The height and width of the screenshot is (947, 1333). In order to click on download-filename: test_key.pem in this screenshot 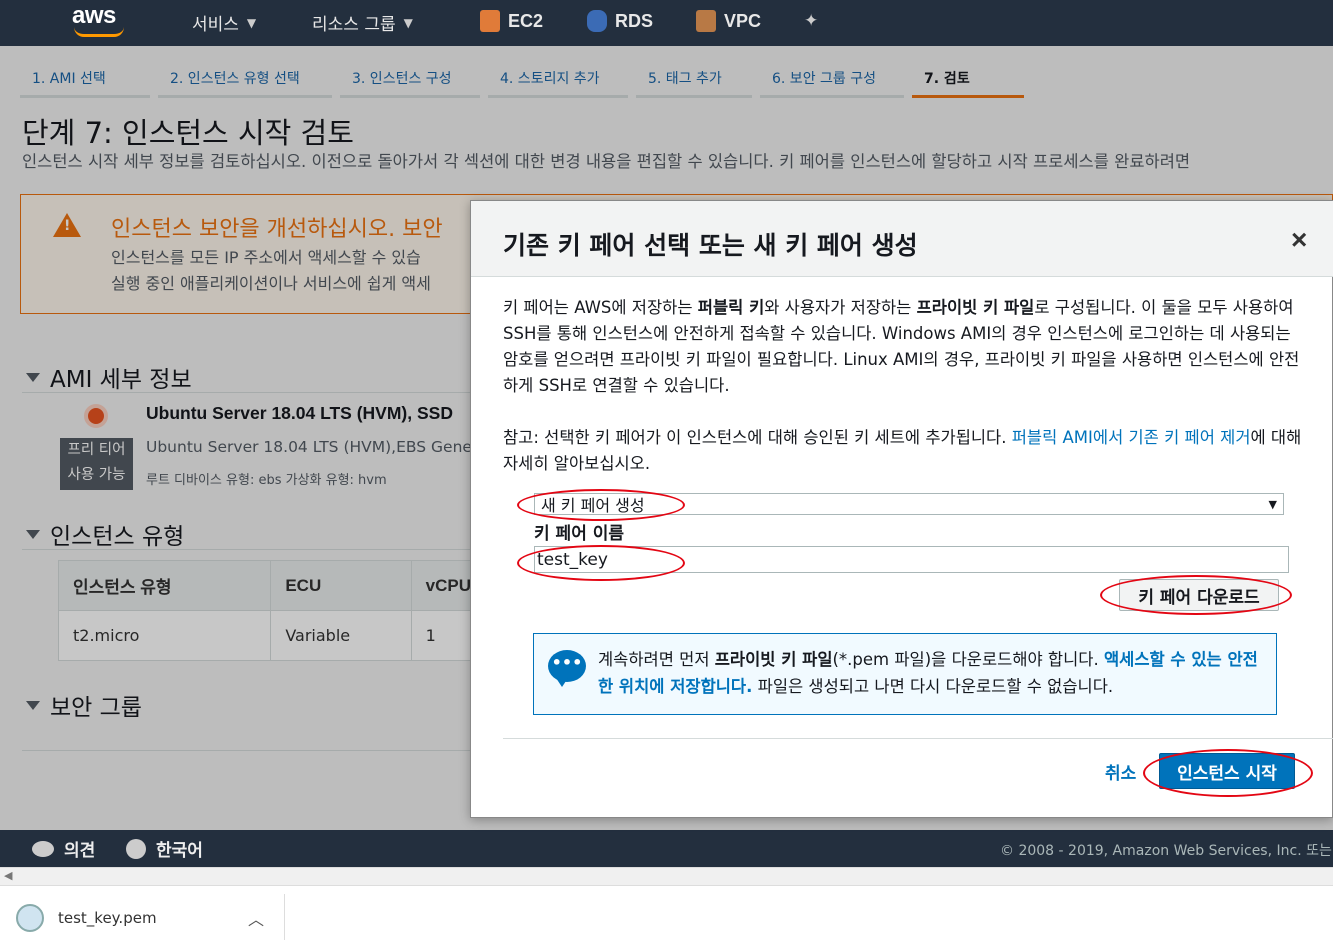, I will do `click(107, 918)`.